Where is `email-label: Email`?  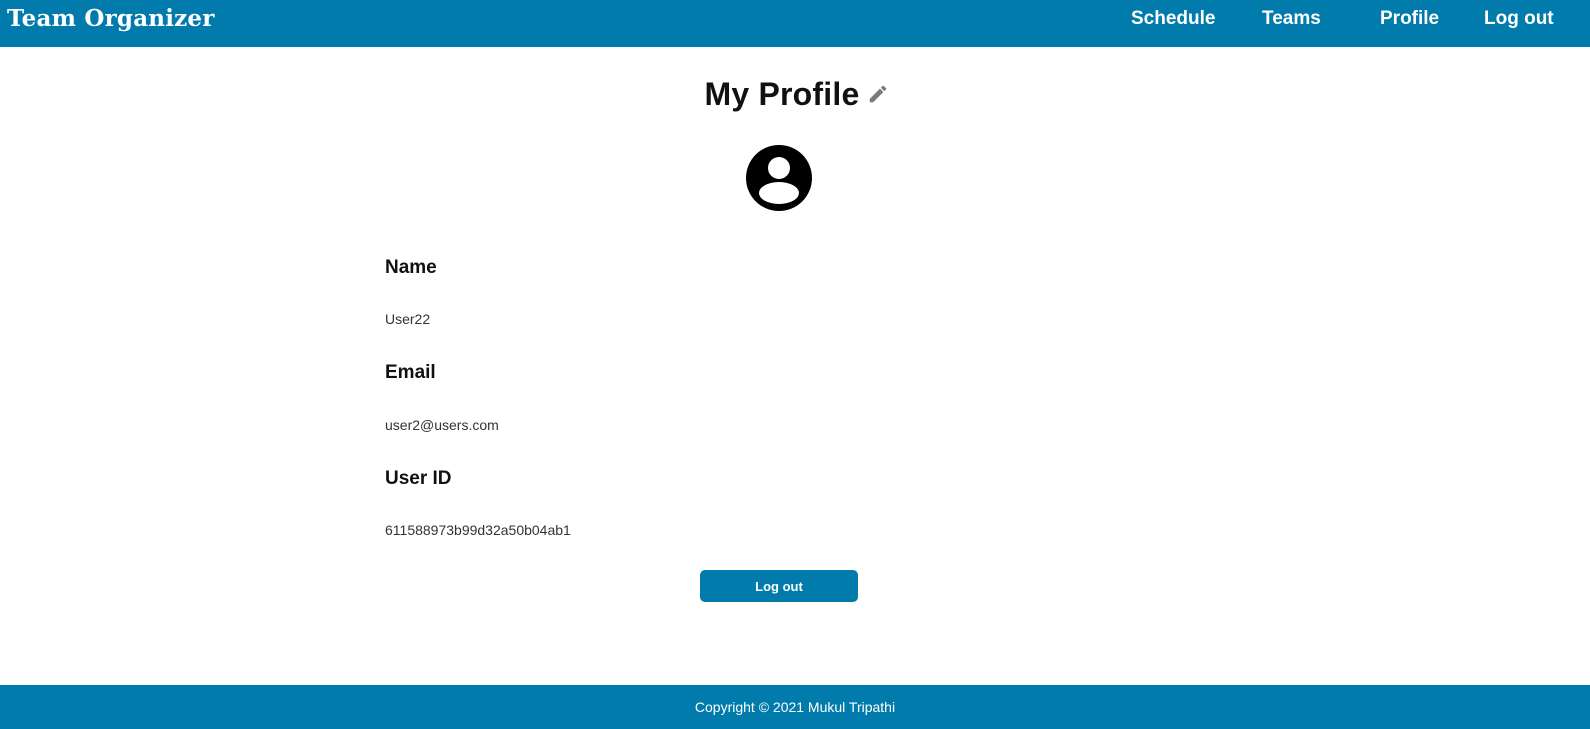 email-label: Email is located at coordinates (410, 372).